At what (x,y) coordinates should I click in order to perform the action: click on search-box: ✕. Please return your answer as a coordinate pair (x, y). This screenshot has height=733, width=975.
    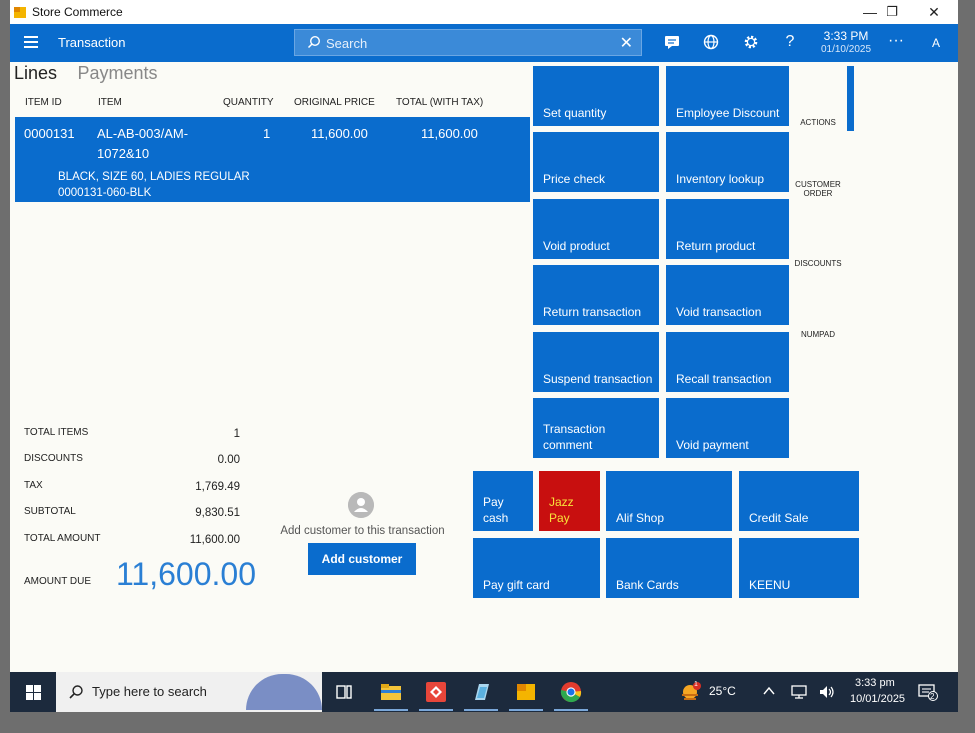
    Looking at the image, I should click on (468, 42).